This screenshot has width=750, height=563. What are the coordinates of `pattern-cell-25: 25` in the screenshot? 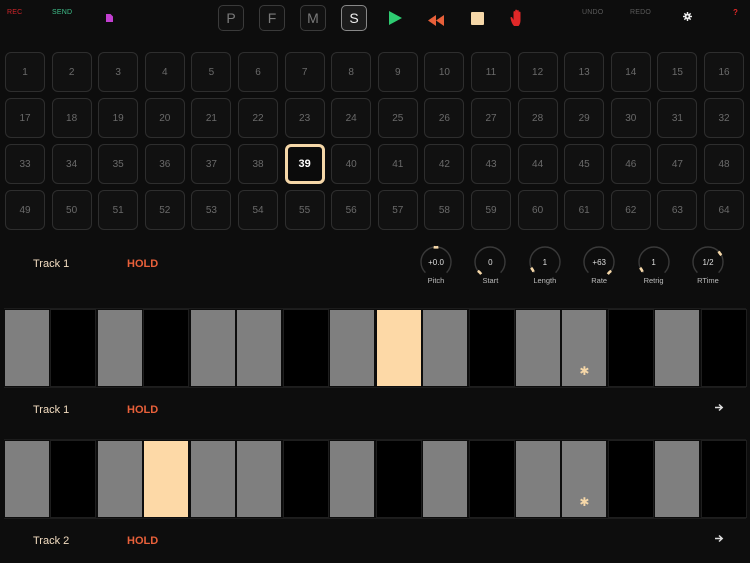 It's located at (397, 118).